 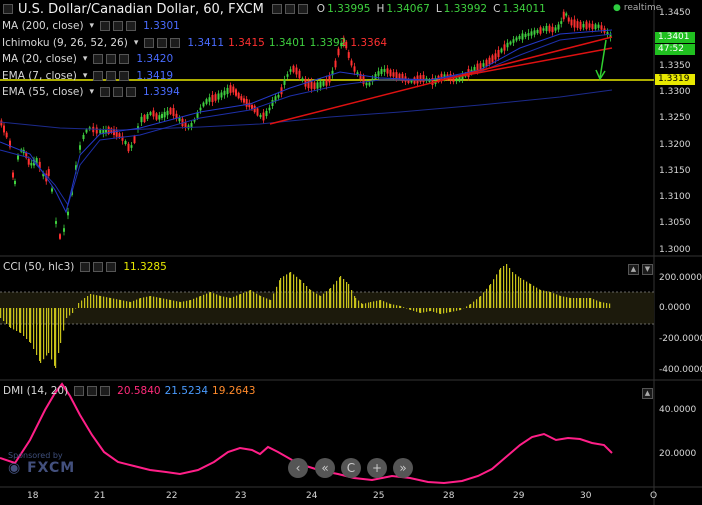 What do you see at coordinates (8, 9) in the screenshot?
I see `symbol-settings-button` at bounding box center [8, 9].